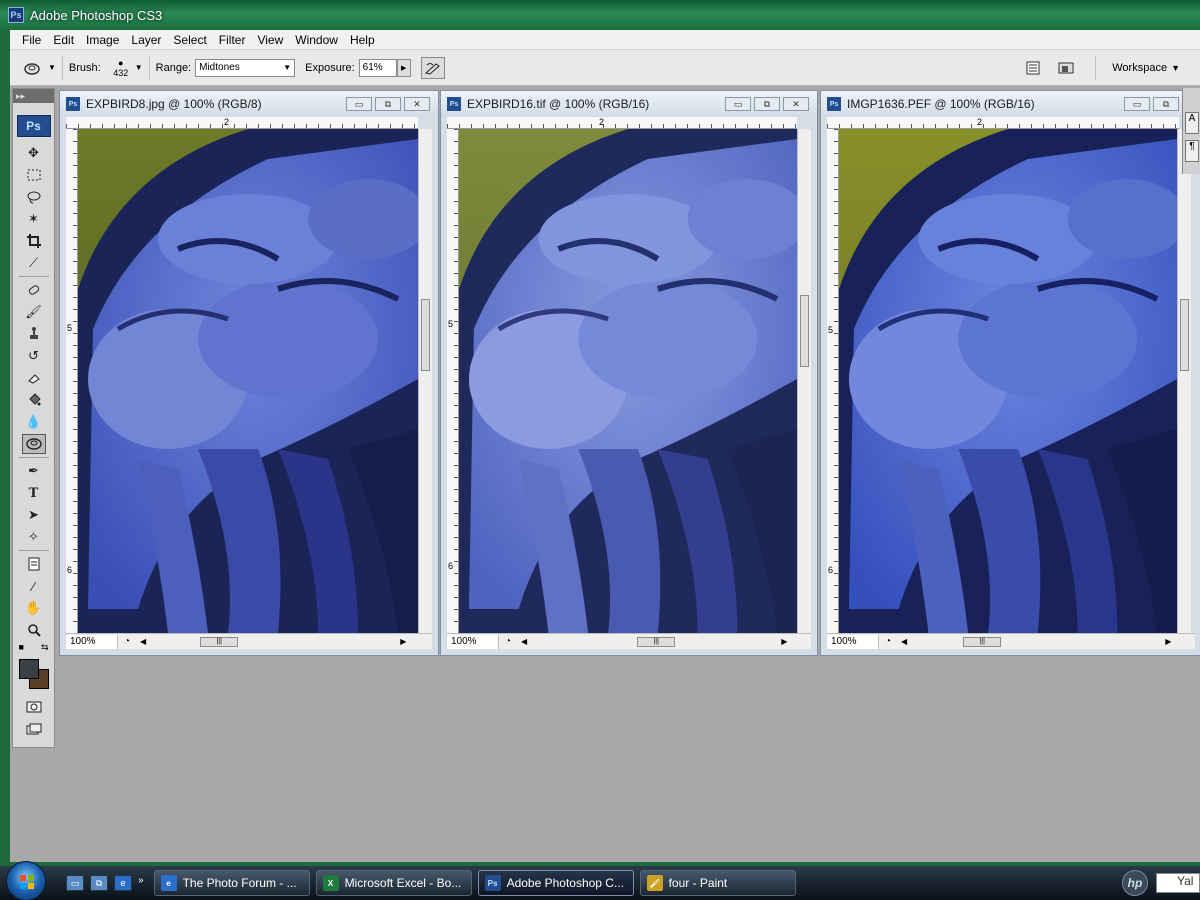  Describe the element at coordinates (34, 471) in the screenshot. I see `pen-tool-icon: ✒` at that location.